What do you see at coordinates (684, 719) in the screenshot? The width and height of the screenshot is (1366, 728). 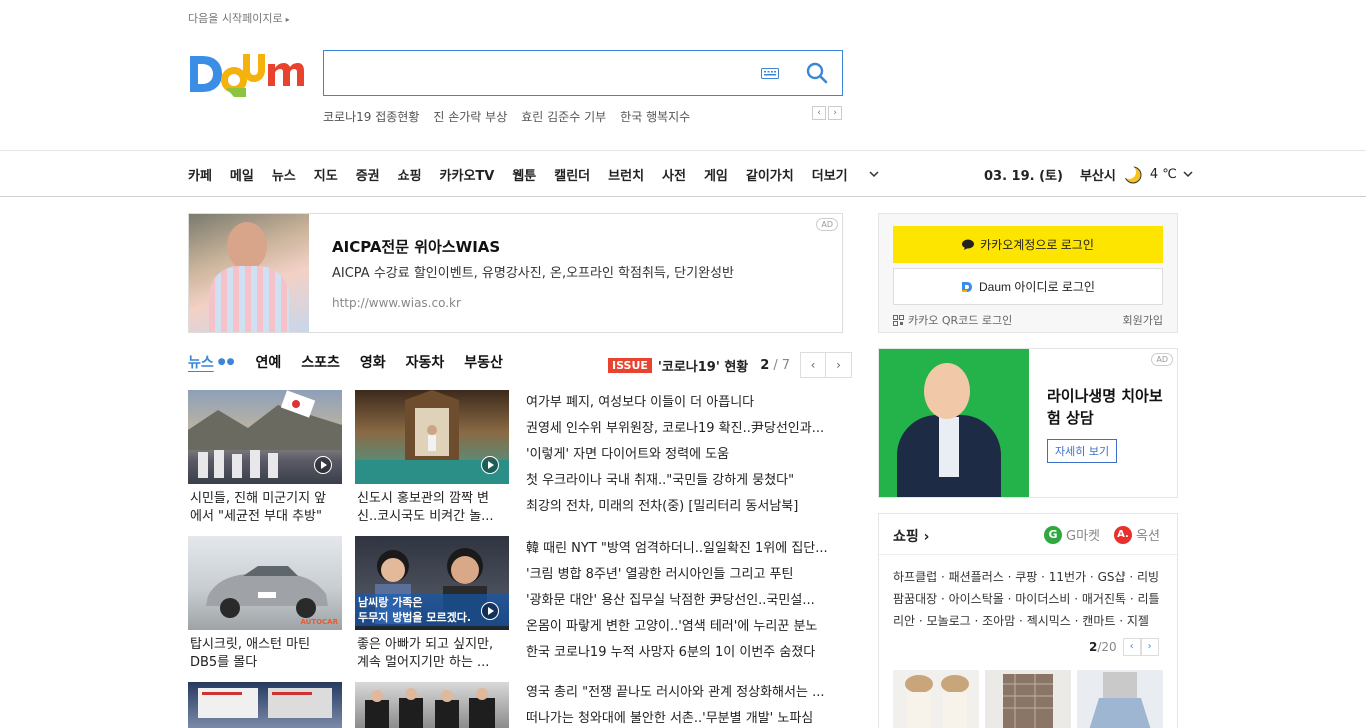 I see `headline: 떠나가는 청와대에 불안한 서촌..'무분별 개발' 노파심` at bounding box center [684, 719].